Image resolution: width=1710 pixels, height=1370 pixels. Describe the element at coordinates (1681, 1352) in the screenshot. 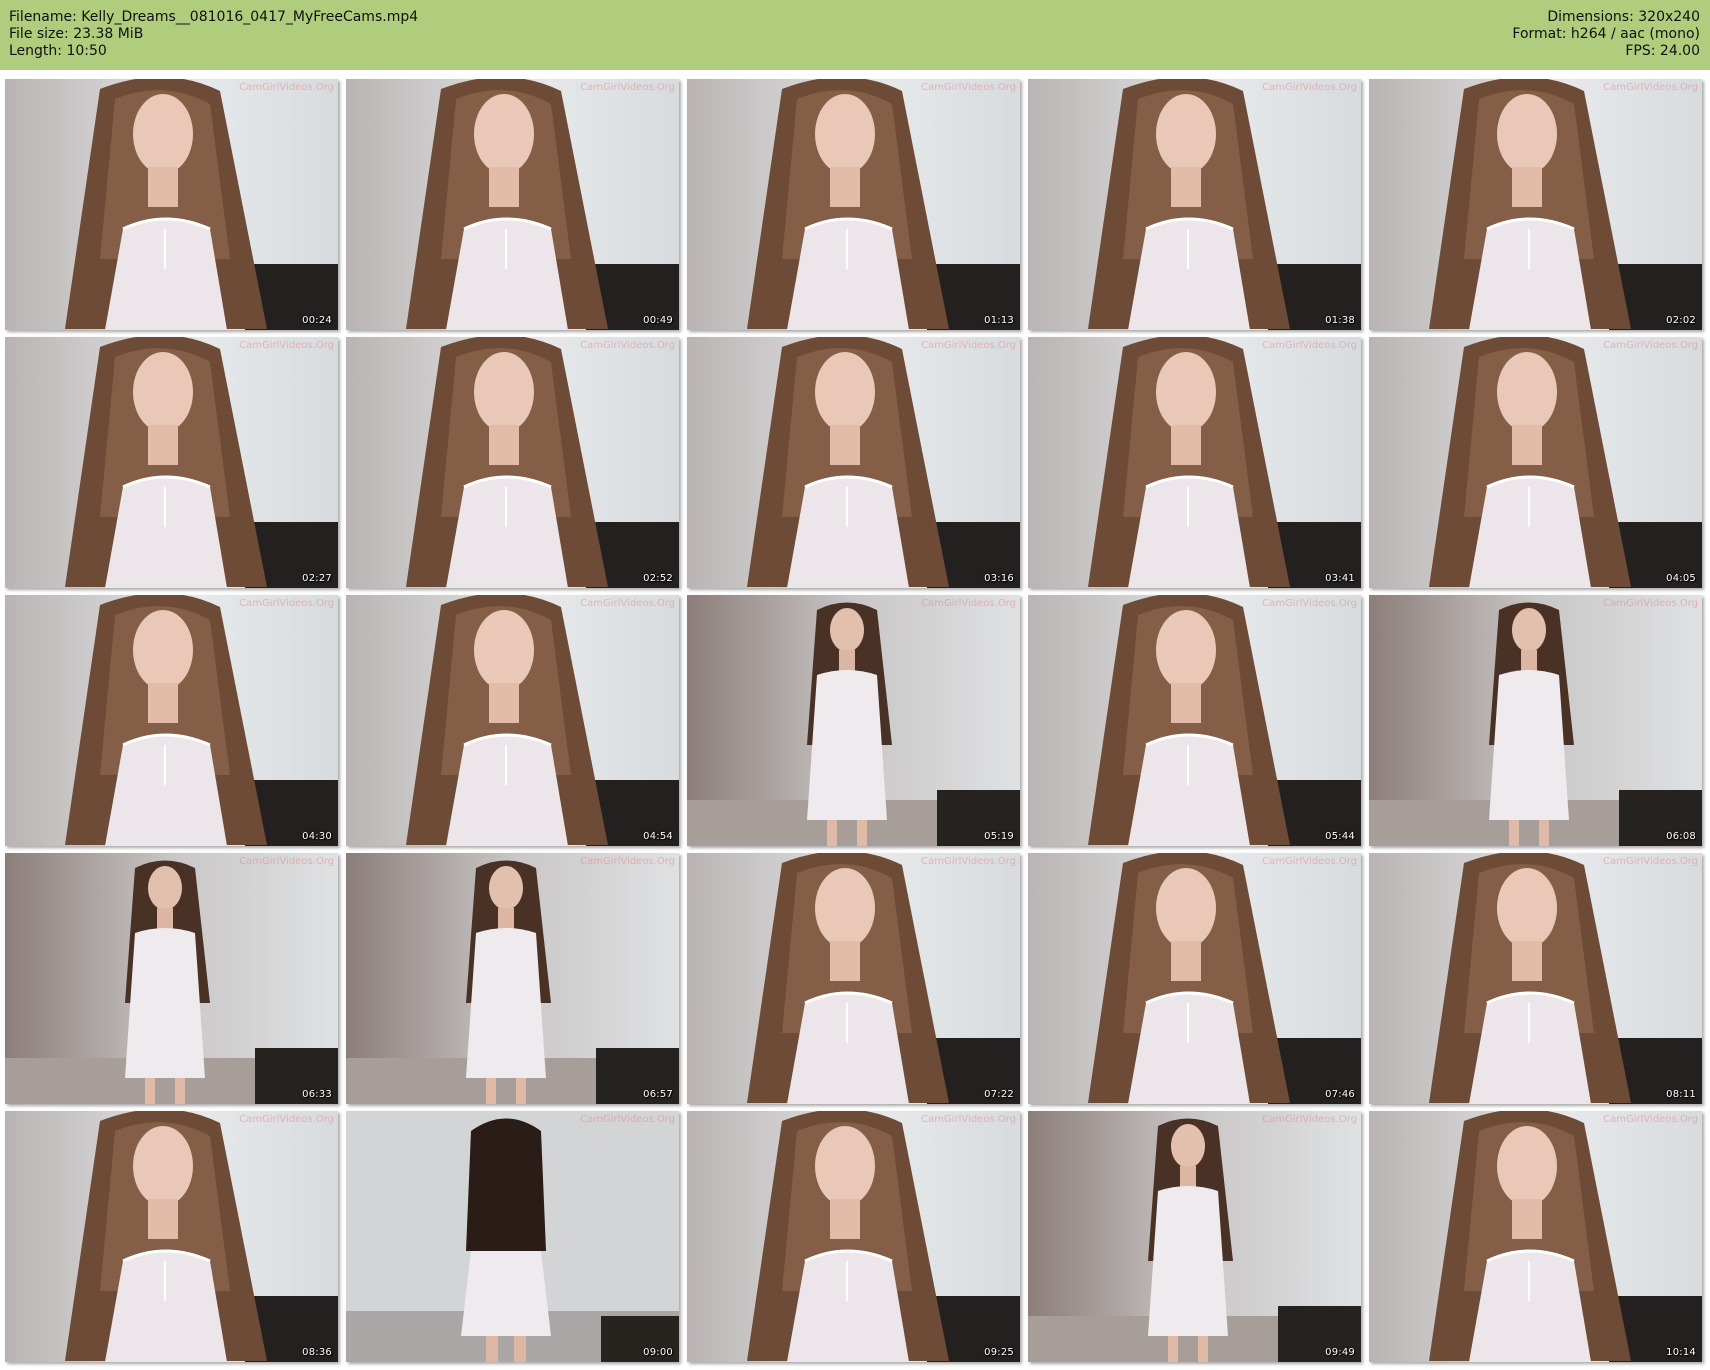

I see `timestamp: 10:14` at that location.